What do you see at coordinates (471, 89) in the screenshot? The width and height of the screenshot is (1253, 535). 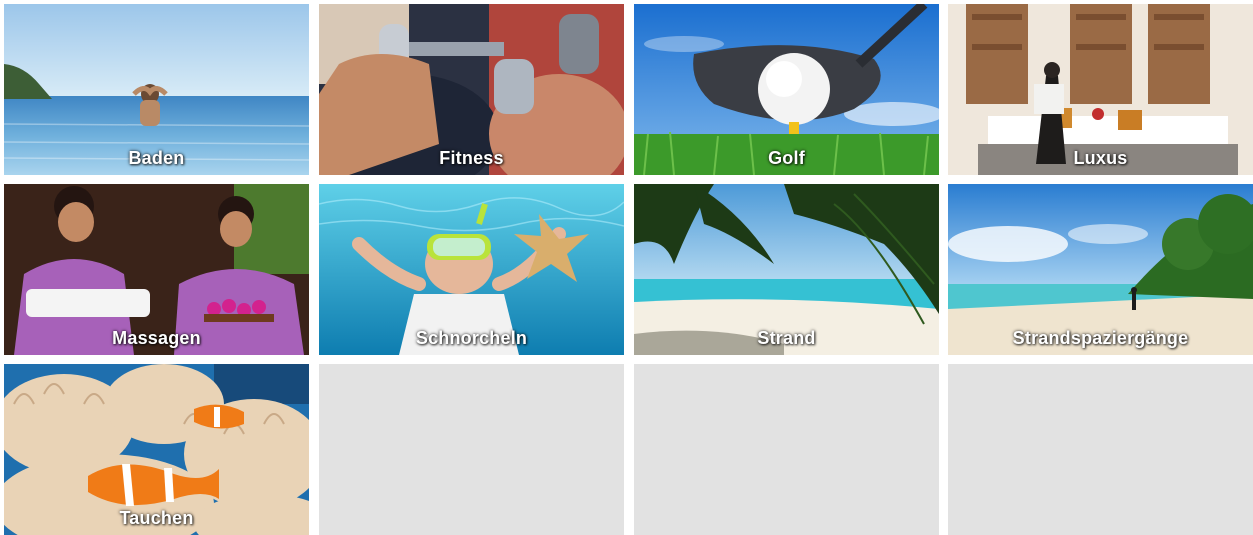 I see `tile-fitness: Fitness` at bounding box center [471, 89].